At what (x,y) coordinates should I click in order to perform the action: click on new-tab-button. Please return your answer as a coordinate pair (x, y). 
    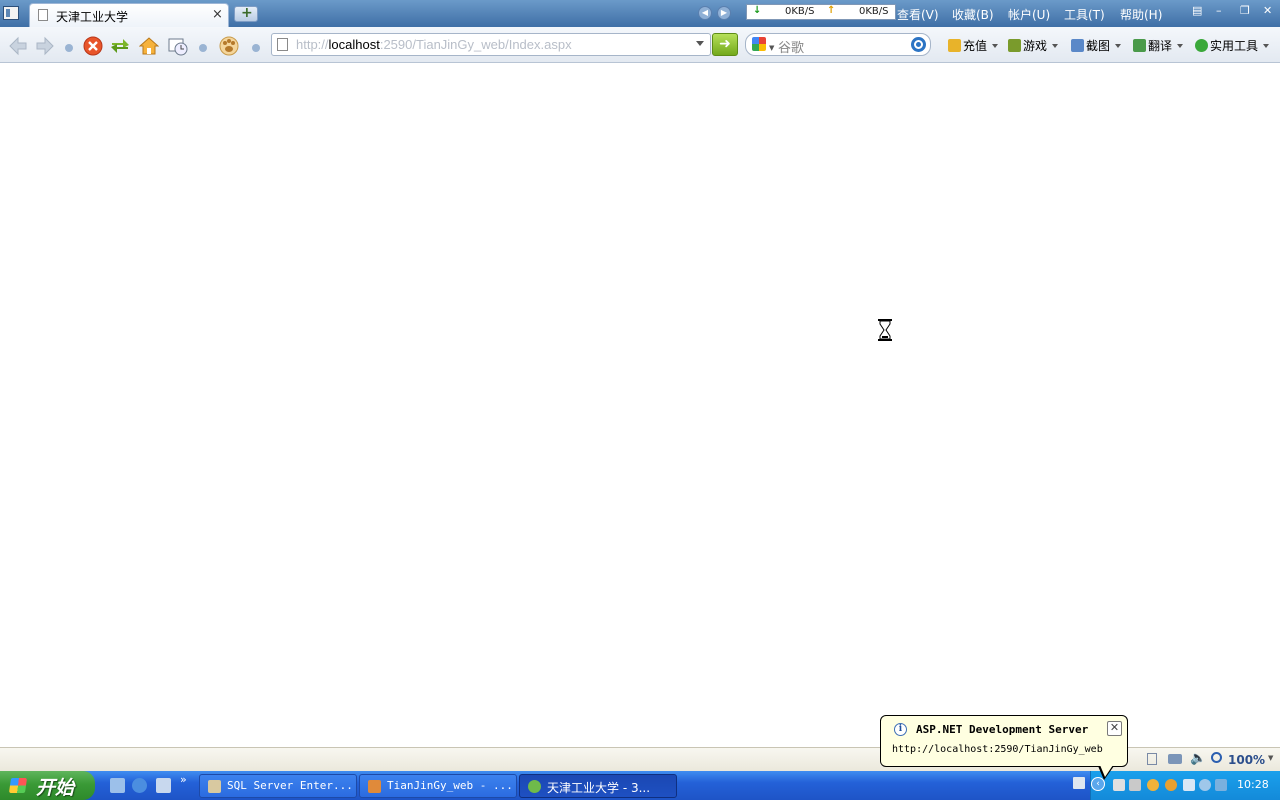
    Looking at the image, I should click on (246, 13).